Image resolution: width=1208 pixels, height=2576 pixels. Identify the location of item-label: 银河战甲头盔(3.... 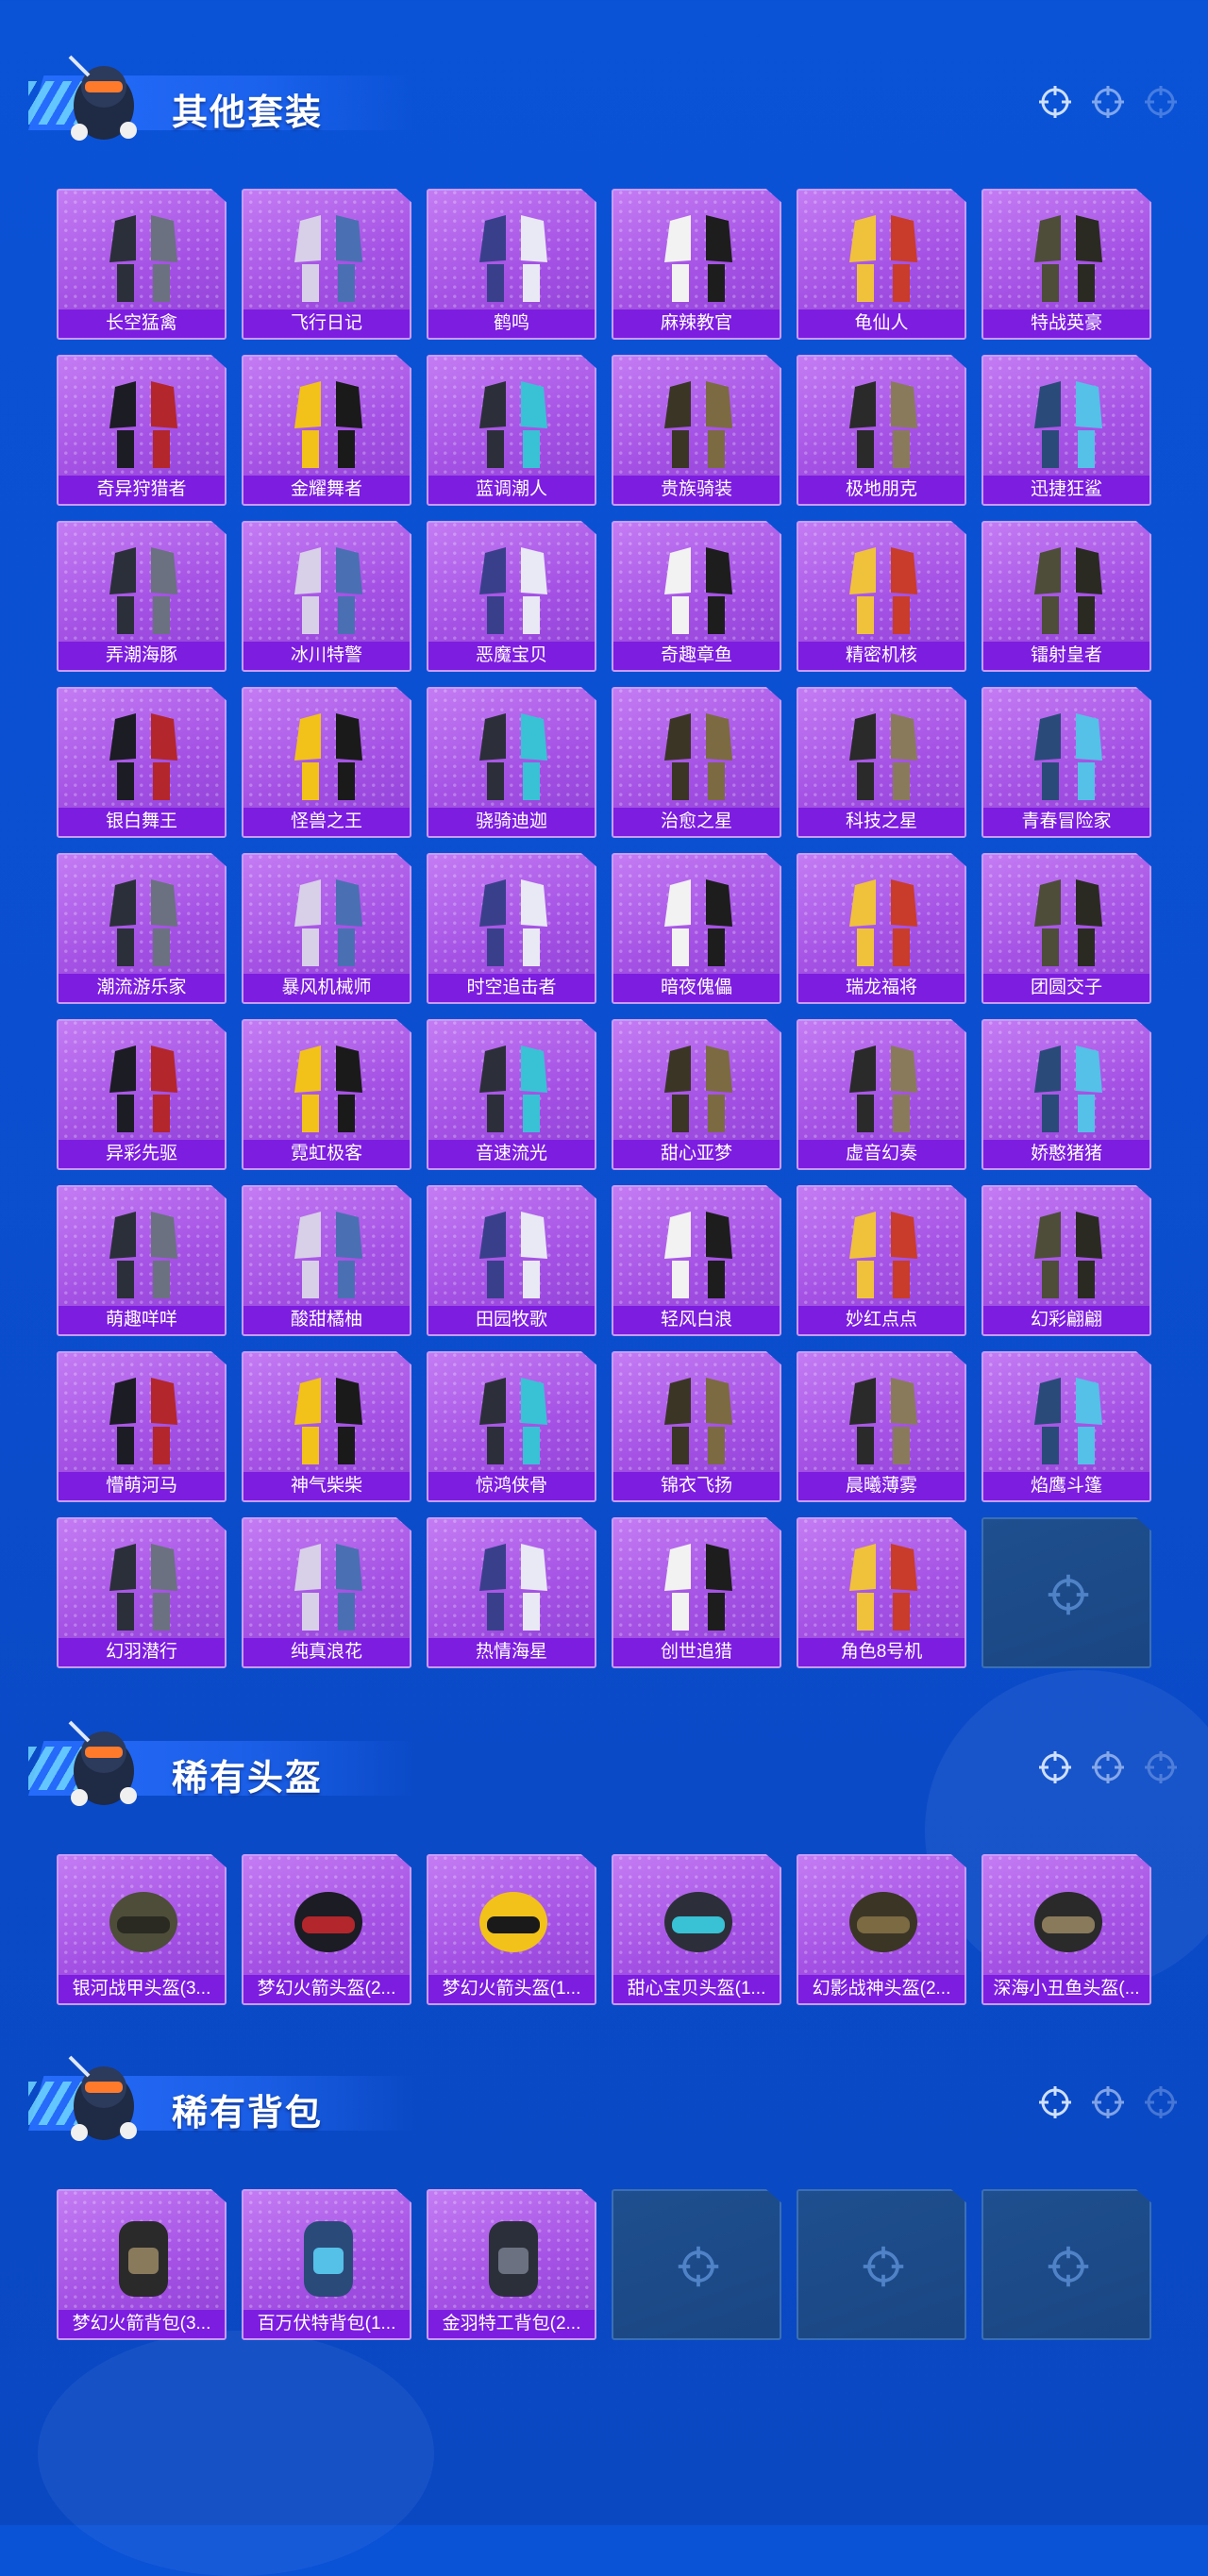
(142, 1989).